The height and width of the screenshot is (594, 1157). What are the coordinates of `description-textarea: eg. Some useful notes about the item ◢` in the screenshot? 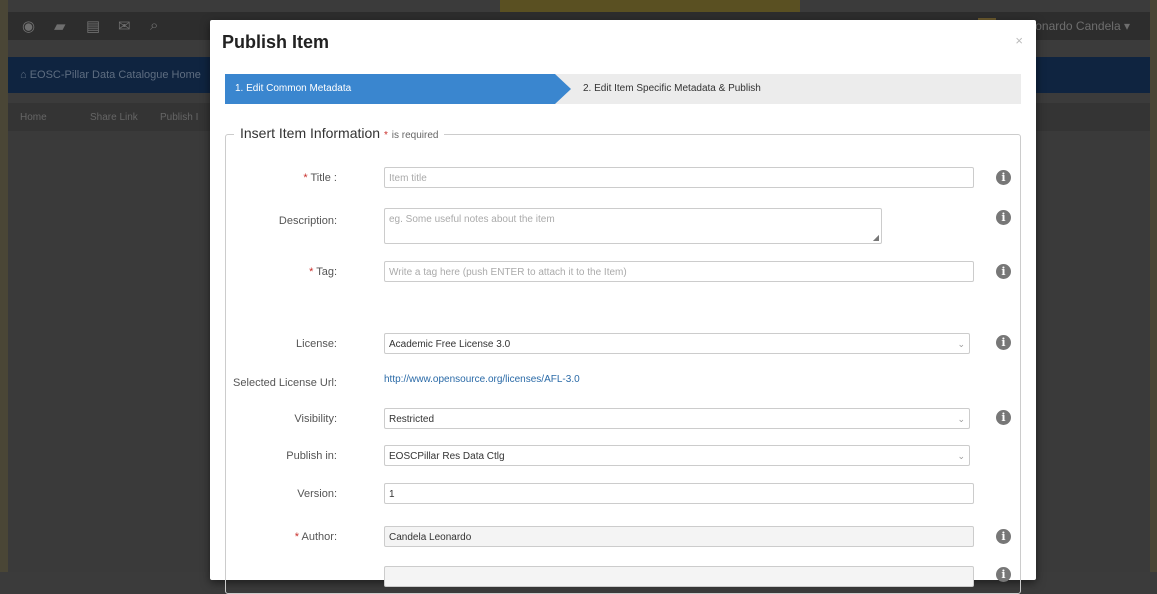 It's located at (633, 226).